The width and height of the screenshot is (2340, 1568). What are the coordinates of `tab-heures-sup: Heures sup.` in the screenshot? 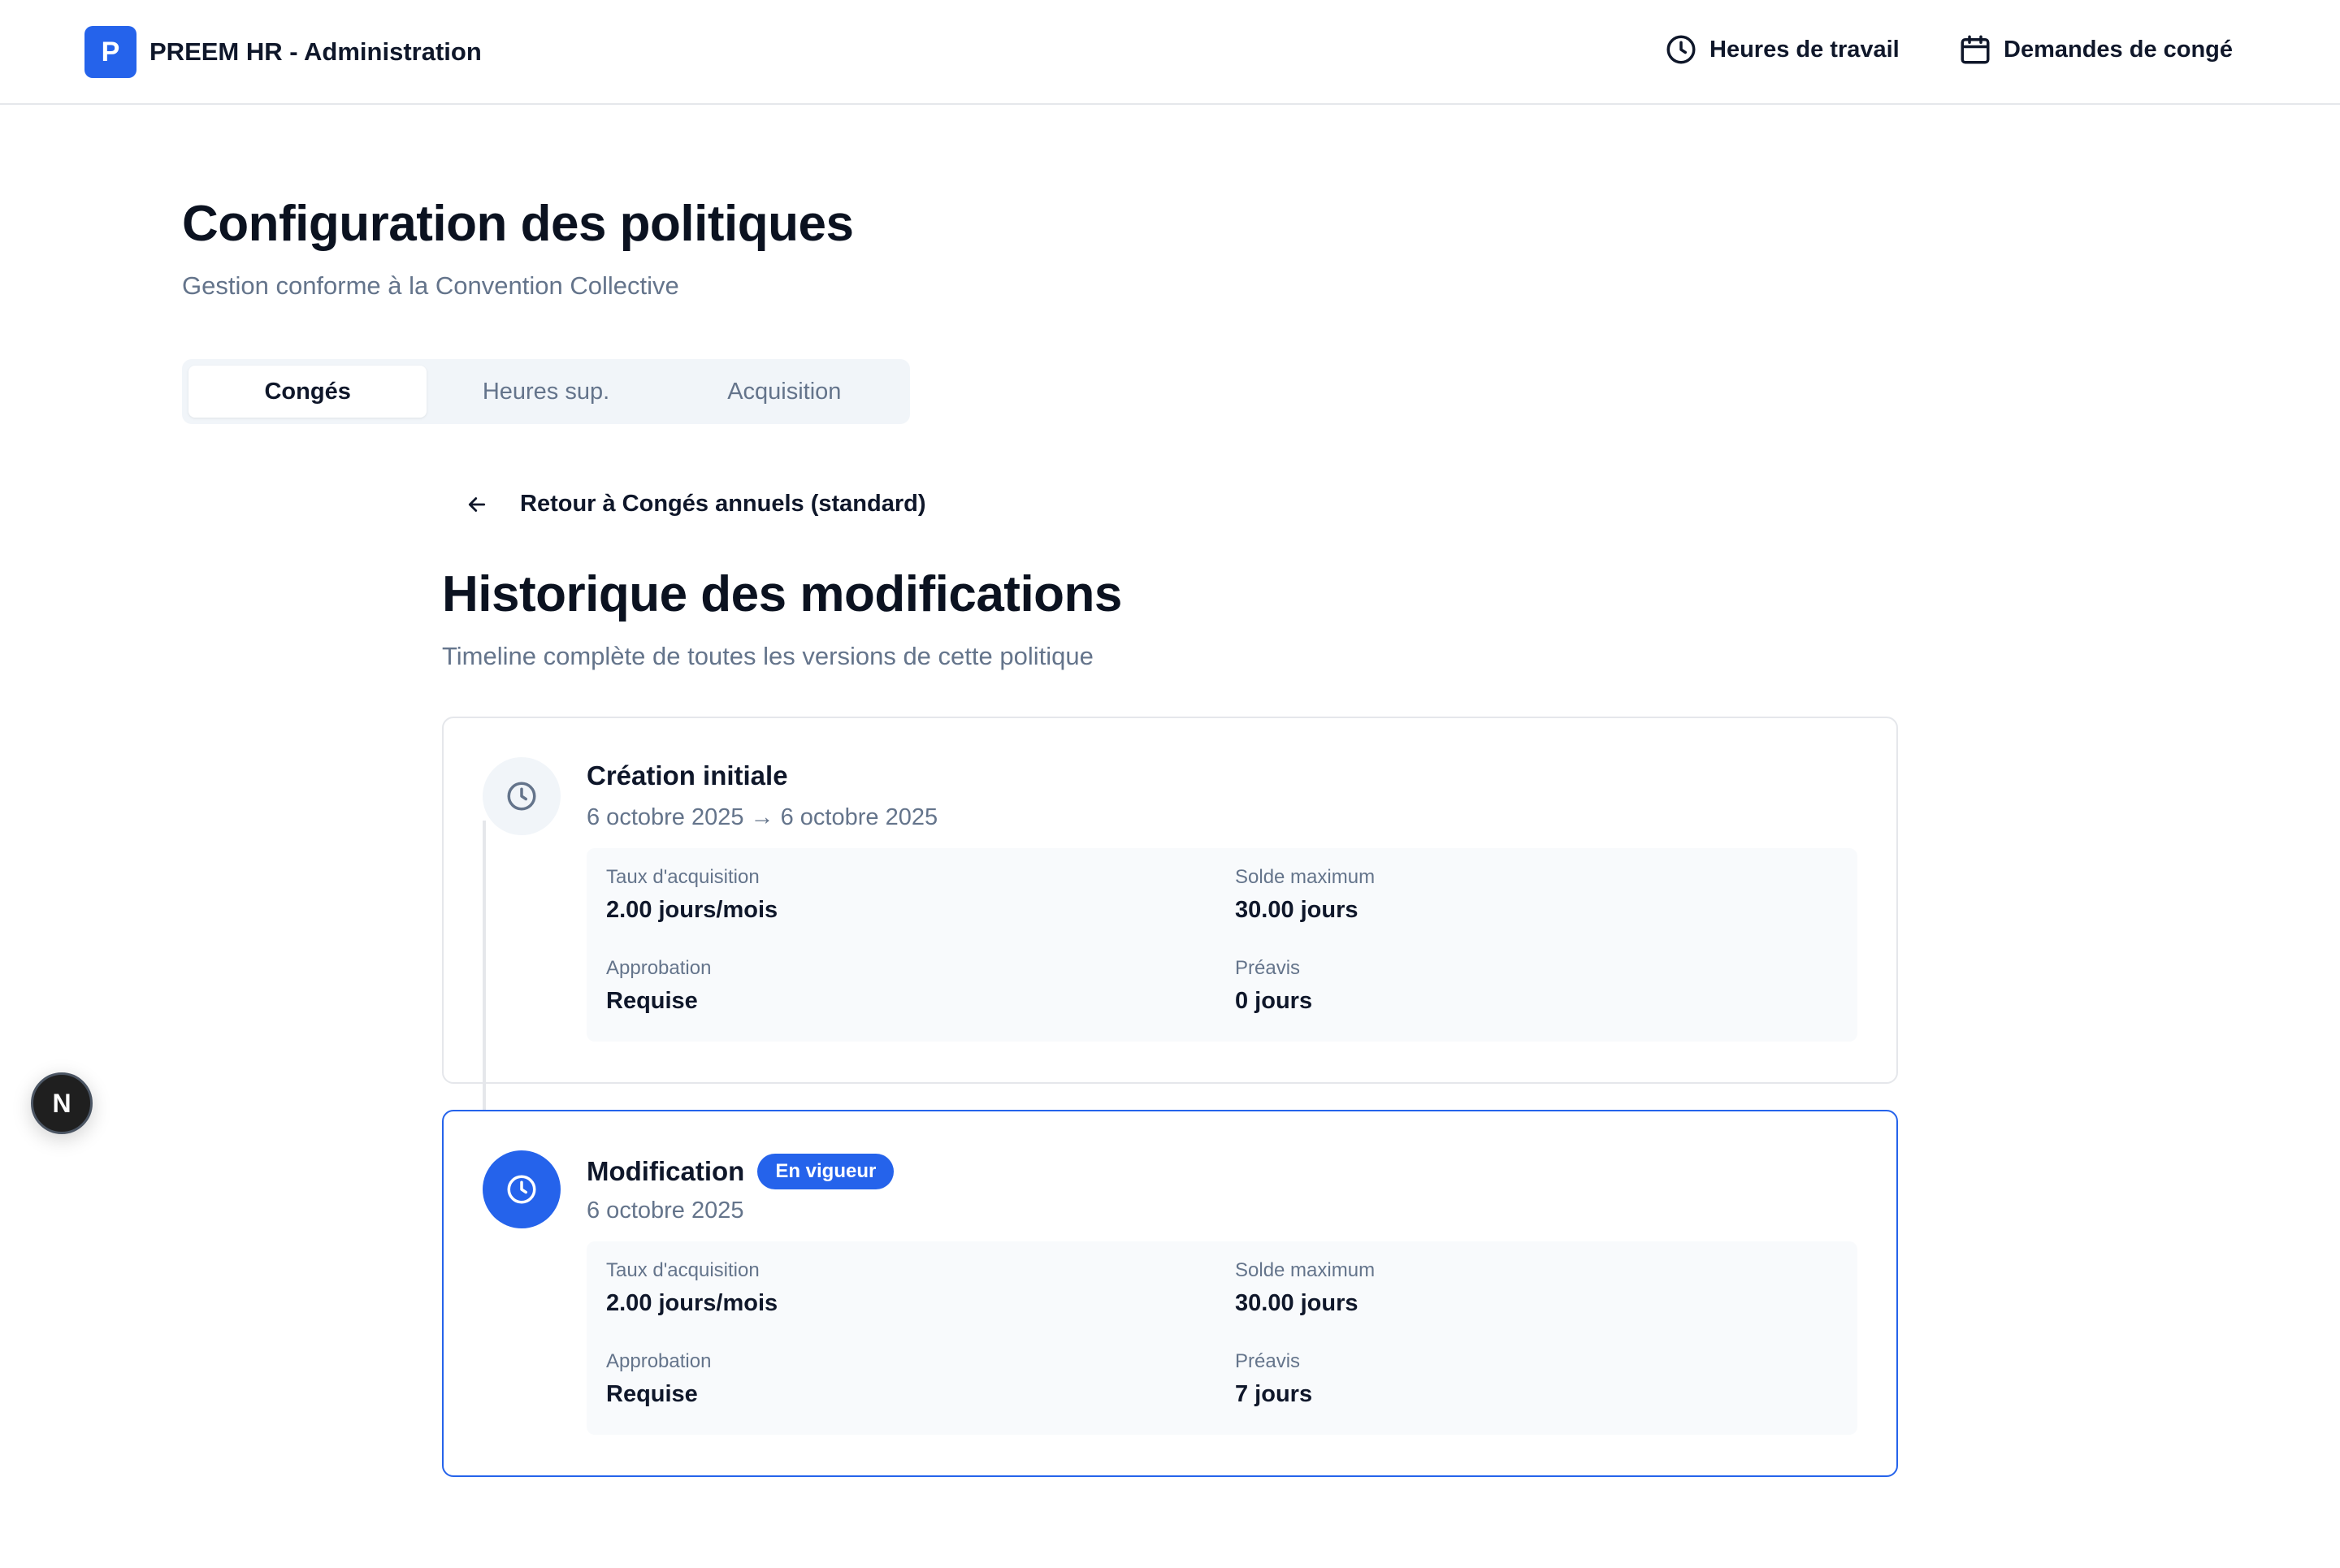 It's located at (546, 392).